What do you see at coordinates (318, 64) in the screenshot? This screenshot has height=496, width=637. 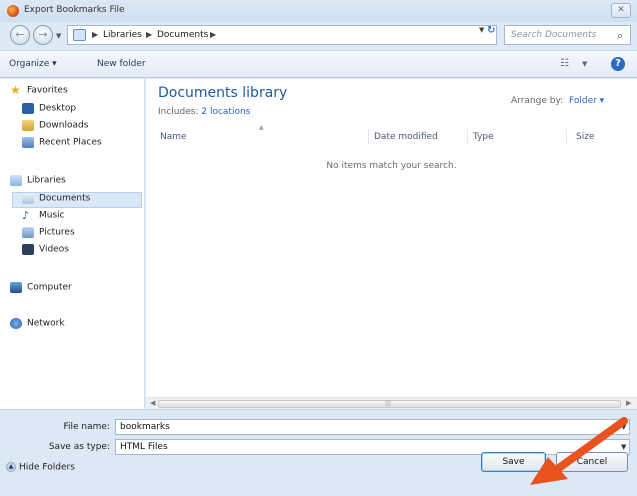 I see `command-toolbar: Organize ▾ New folder ☷ ▼ ?` at bounding box center [318, 64].